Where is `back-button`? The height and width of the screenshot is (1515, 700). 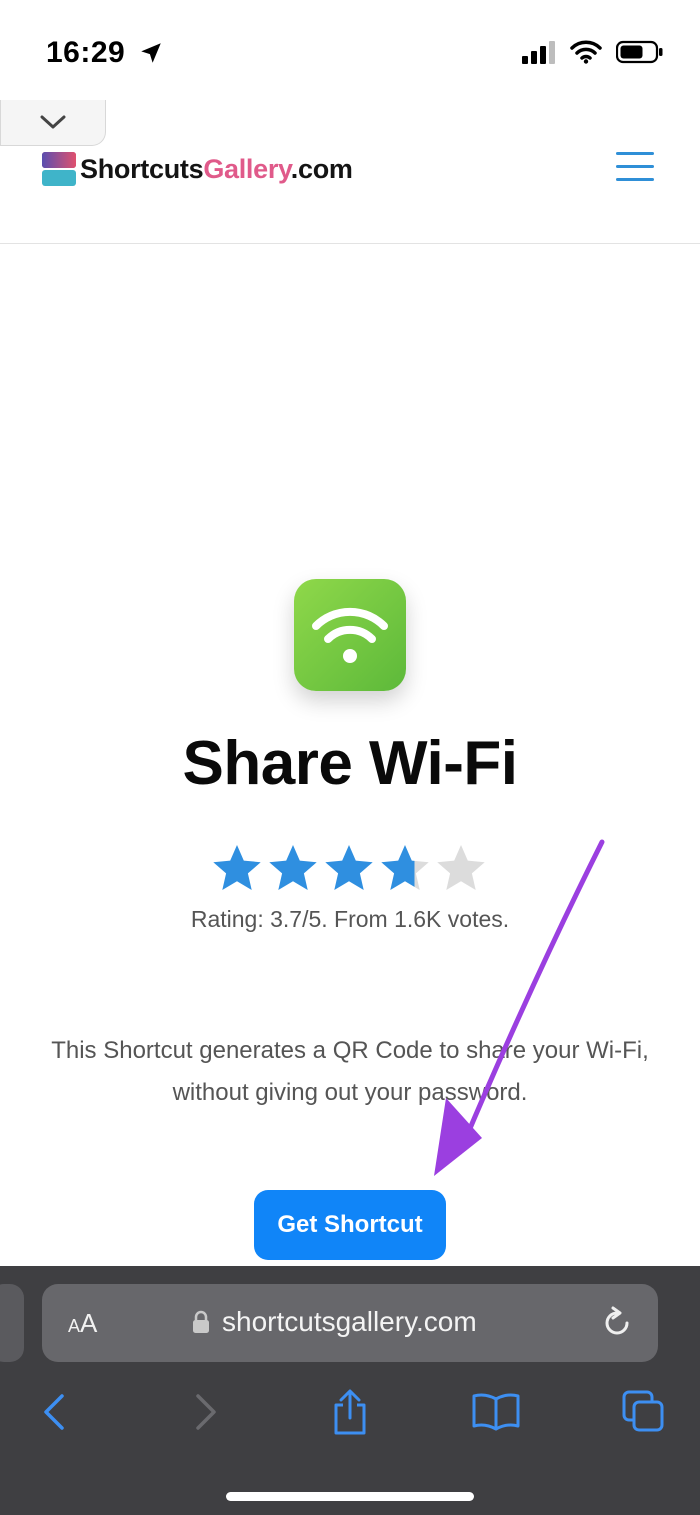
back-button is located at coordinates (54, 1412).